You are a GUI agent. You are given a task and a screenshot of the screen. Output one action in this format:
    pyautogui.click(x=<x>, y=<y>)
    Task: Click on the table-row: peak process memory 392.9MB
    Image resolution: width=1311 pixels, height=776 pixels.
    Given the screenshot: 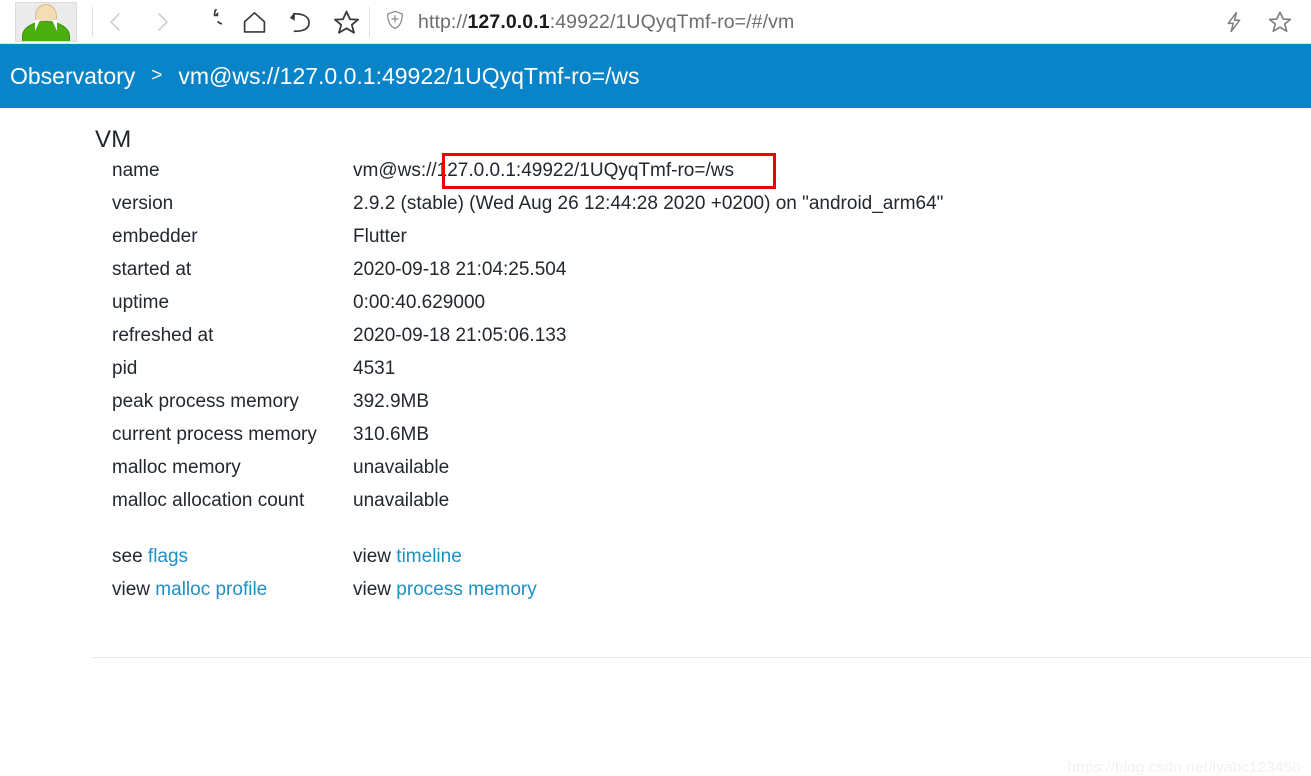 What is the action you would take?
    pyautogui.click(x=527, y=407)
    